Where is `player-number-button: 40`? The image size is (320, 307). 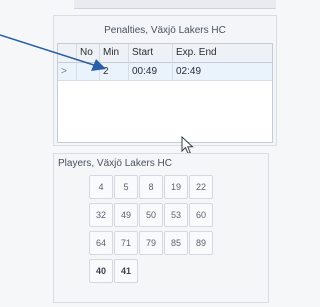 player-number-button: 40 is located at coordinates (101, 271).